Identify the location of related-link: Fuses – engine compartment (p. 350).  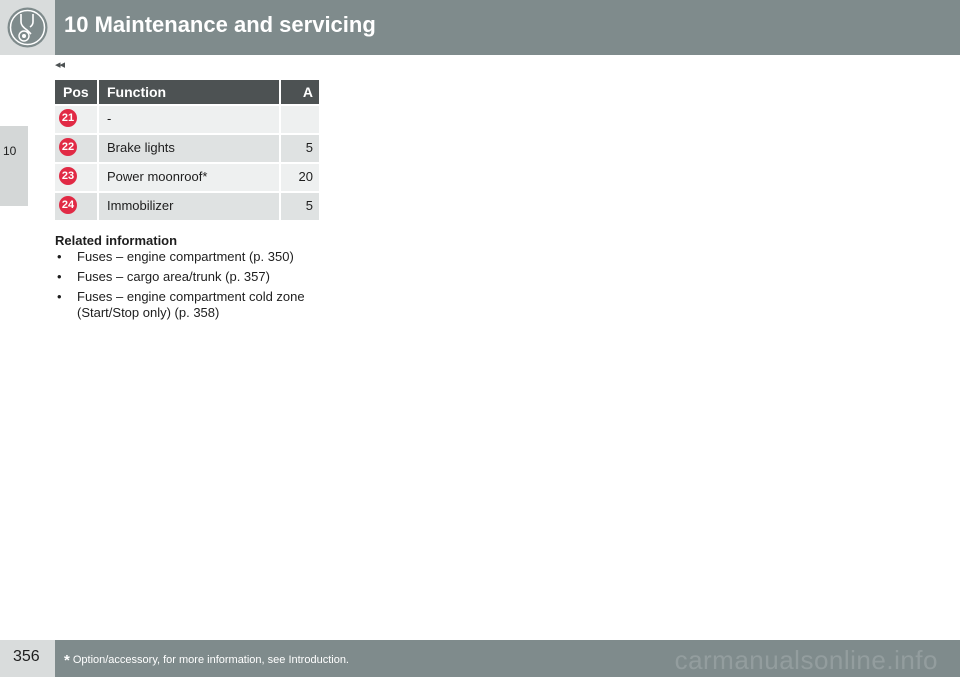
(190, 257).